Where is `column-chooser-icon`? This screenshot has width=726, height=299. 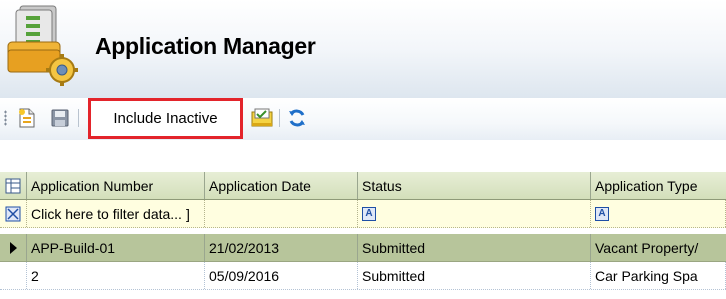 column-chooser-icon is located at coordinates (13, 185).